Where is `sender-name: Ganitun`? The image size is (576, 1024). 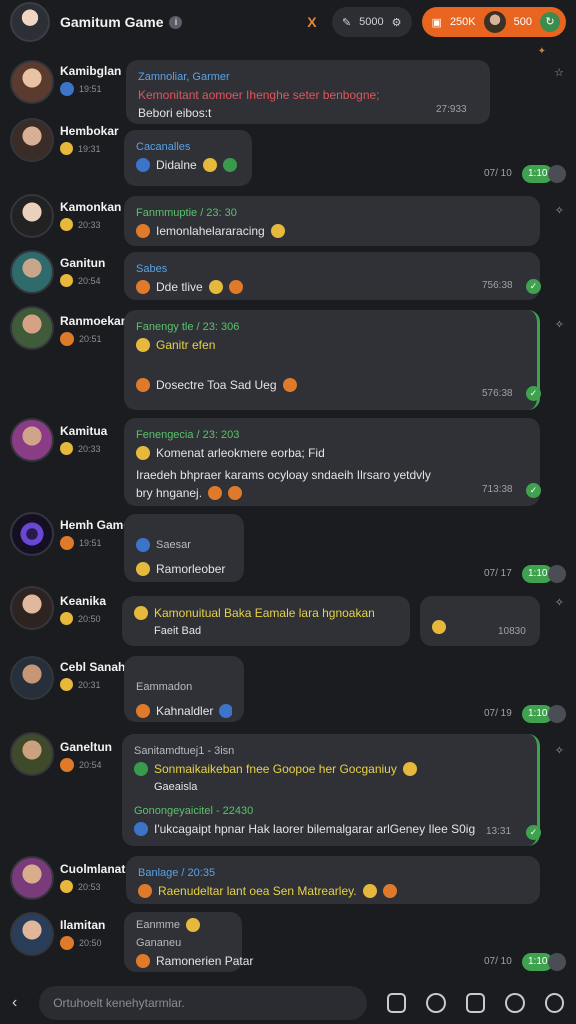
sender-name: Ganitun is located at coordinates (82, 263).